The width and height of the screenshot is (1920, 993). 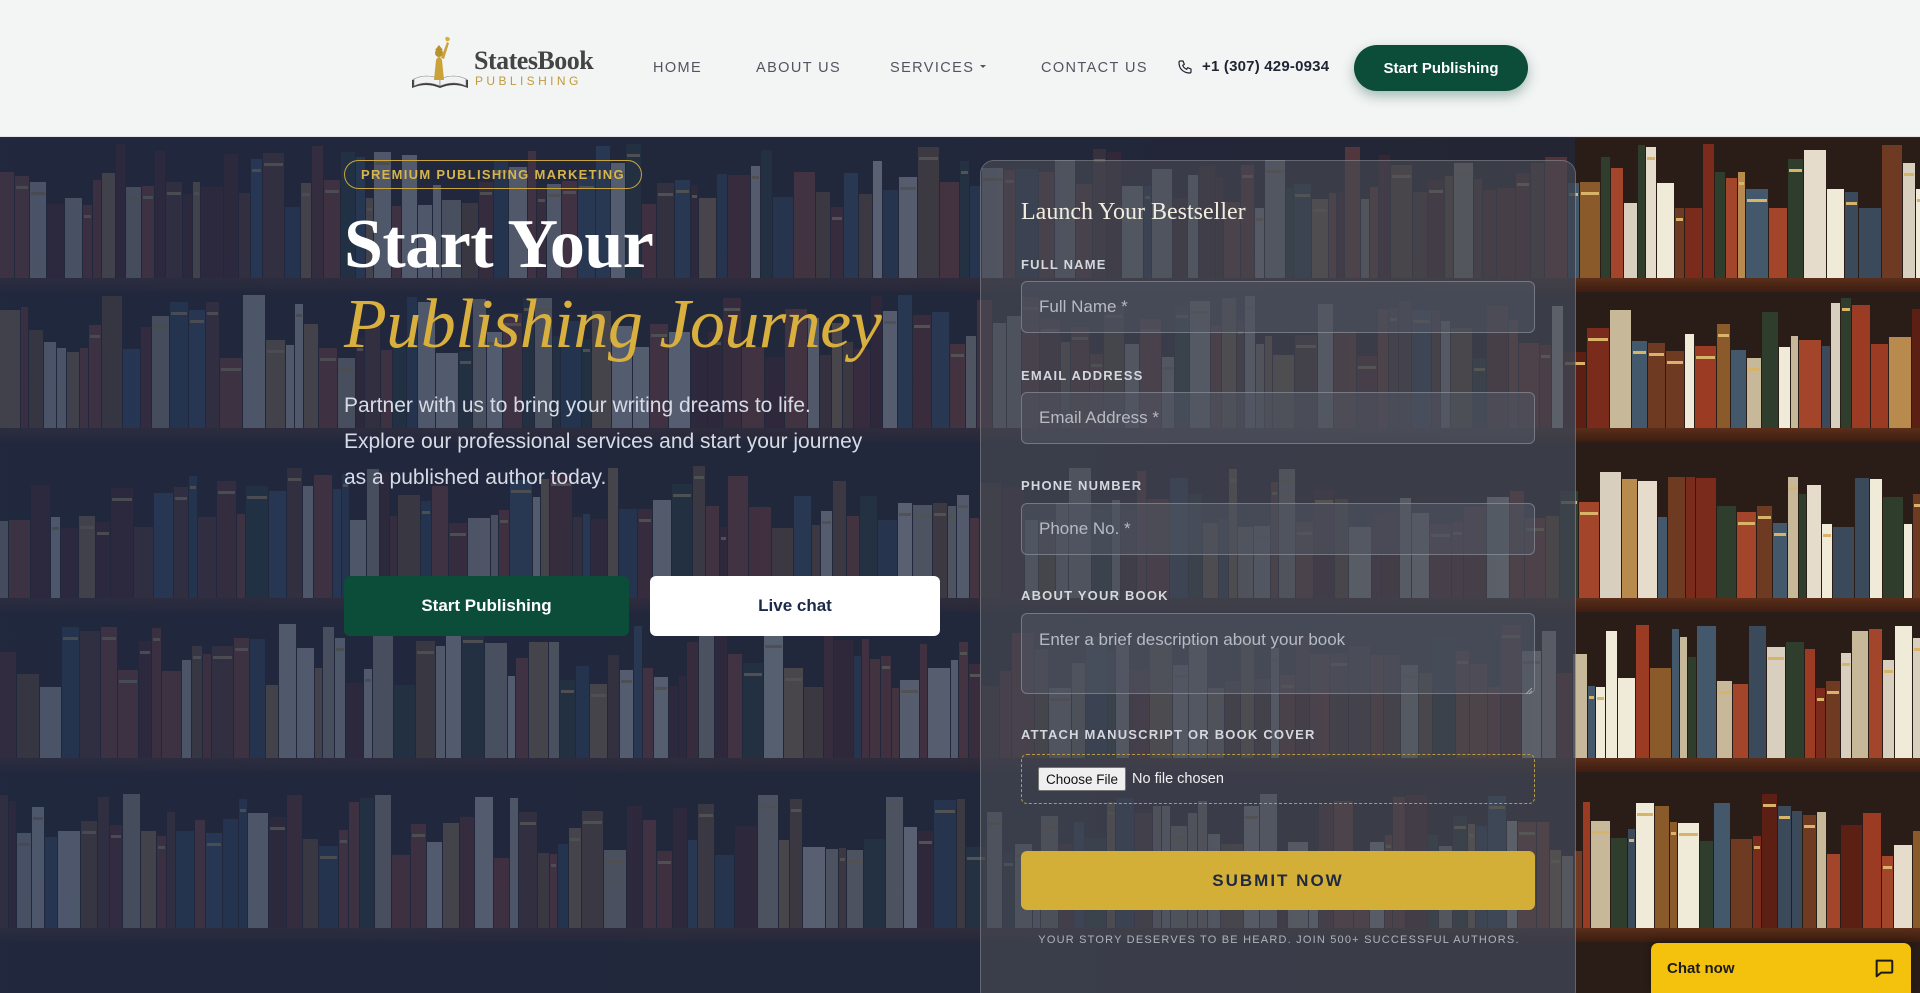 I want to click on attach-label: ATTACH MANUSCRIPT OR BOOK COVER, so click(x=1168, y=734).